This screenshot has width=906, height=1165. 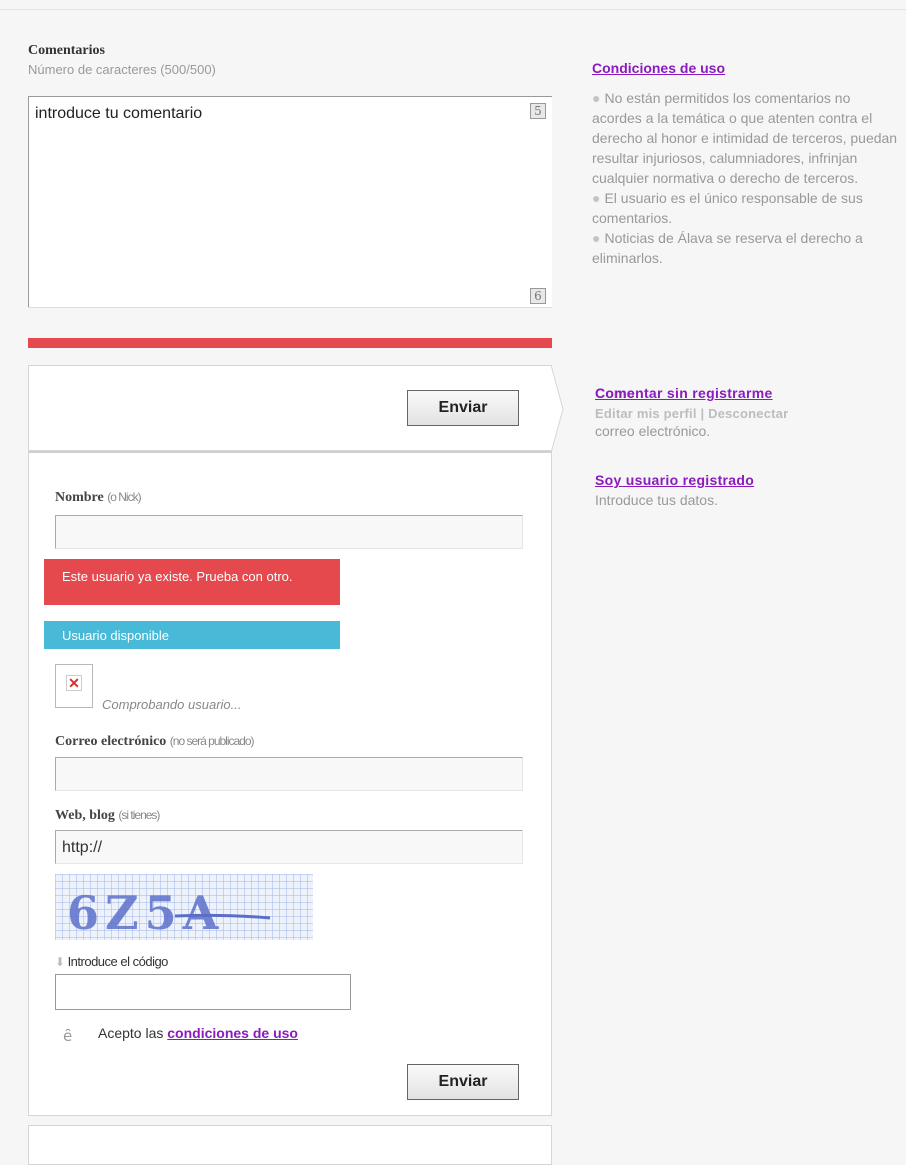 What do you see at coordinates (212, 741) in the screenshot?
I see `email-hint: (no será publicado)` at bounding box center [212, 741].